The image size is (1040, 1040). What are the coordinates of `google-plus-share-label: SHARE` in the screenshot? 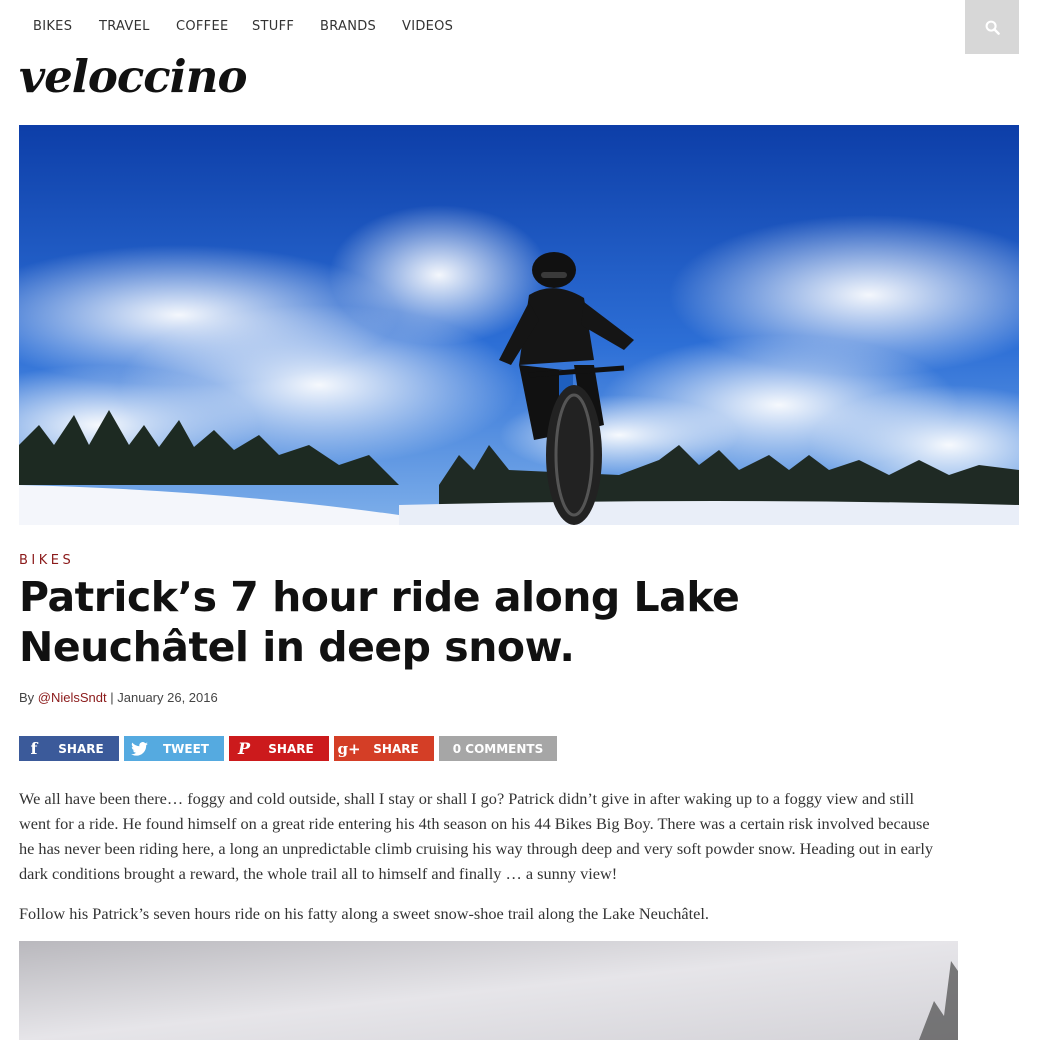 It's located at (396, 748).